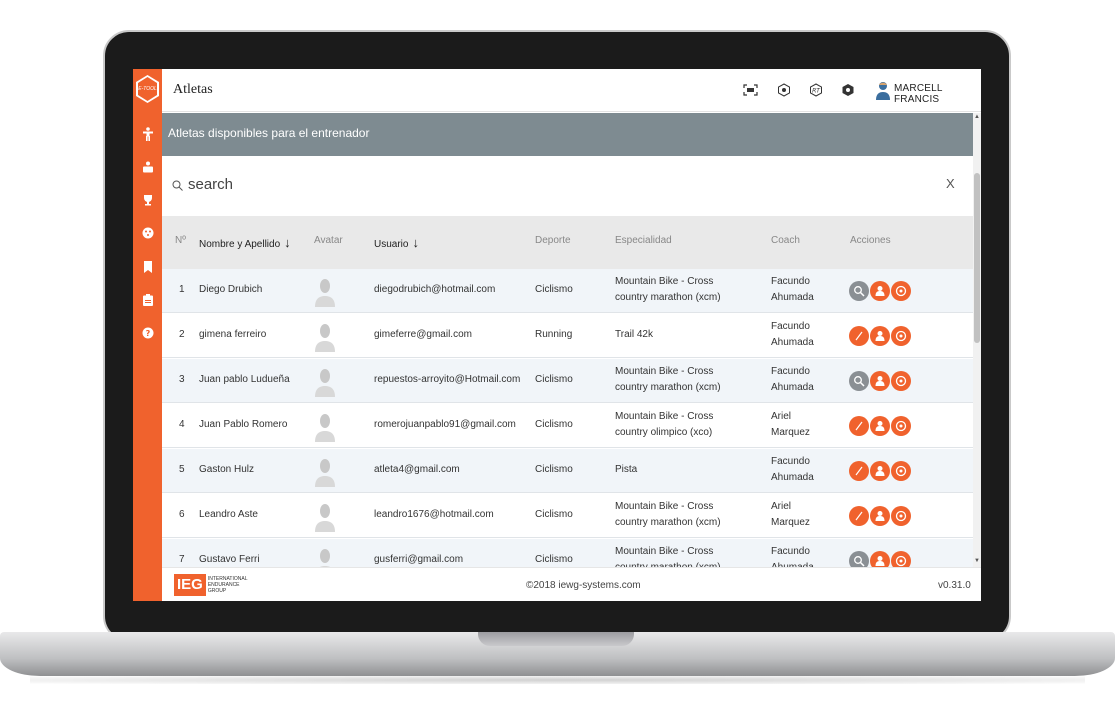  I want to click on col-header-sport: Deporte, so click(553, 240).